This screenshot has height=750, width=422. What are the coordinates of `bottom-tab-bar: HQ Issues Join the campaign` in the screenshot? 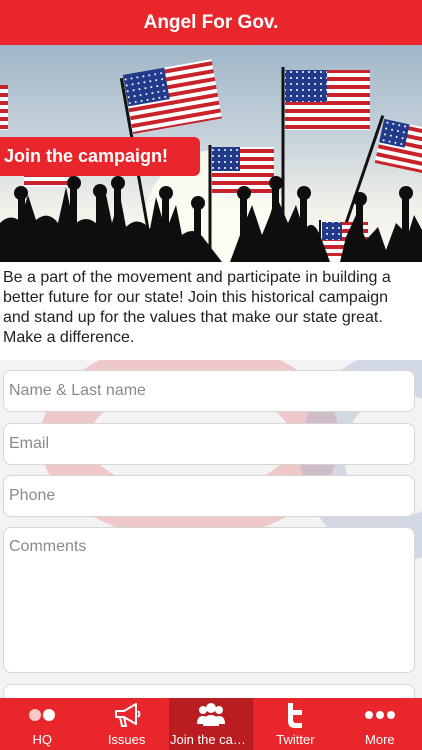 It's located at (211, 724).